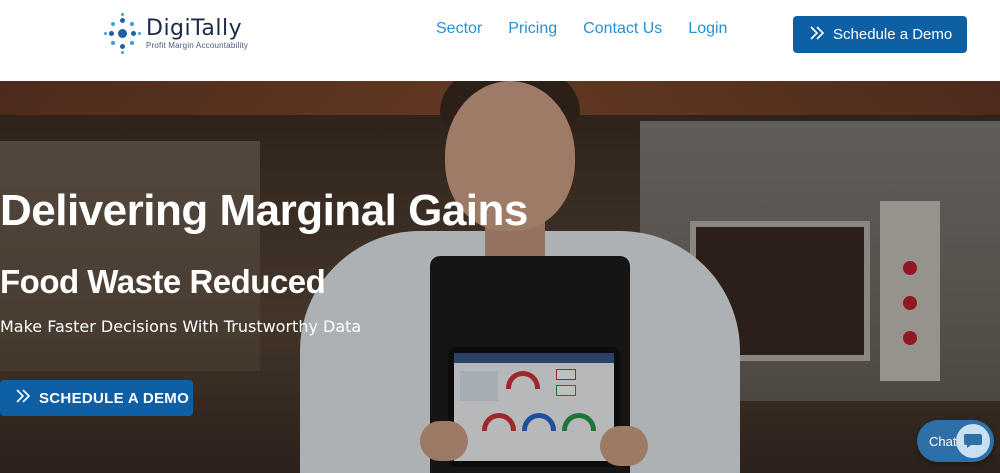  I want to click on chat-widget-button: Chat, so click(955, 441).